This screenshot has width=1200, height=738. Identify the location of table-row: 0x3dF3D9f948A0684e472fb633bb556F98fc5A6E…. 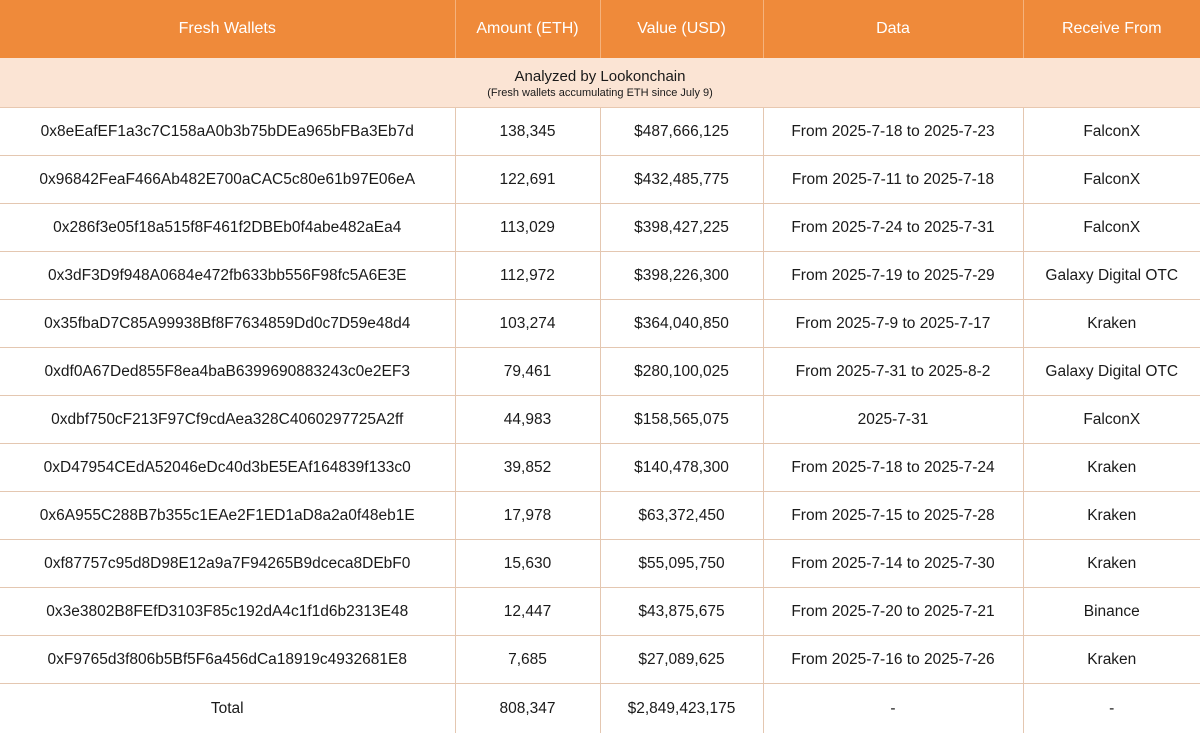
(600, 275).